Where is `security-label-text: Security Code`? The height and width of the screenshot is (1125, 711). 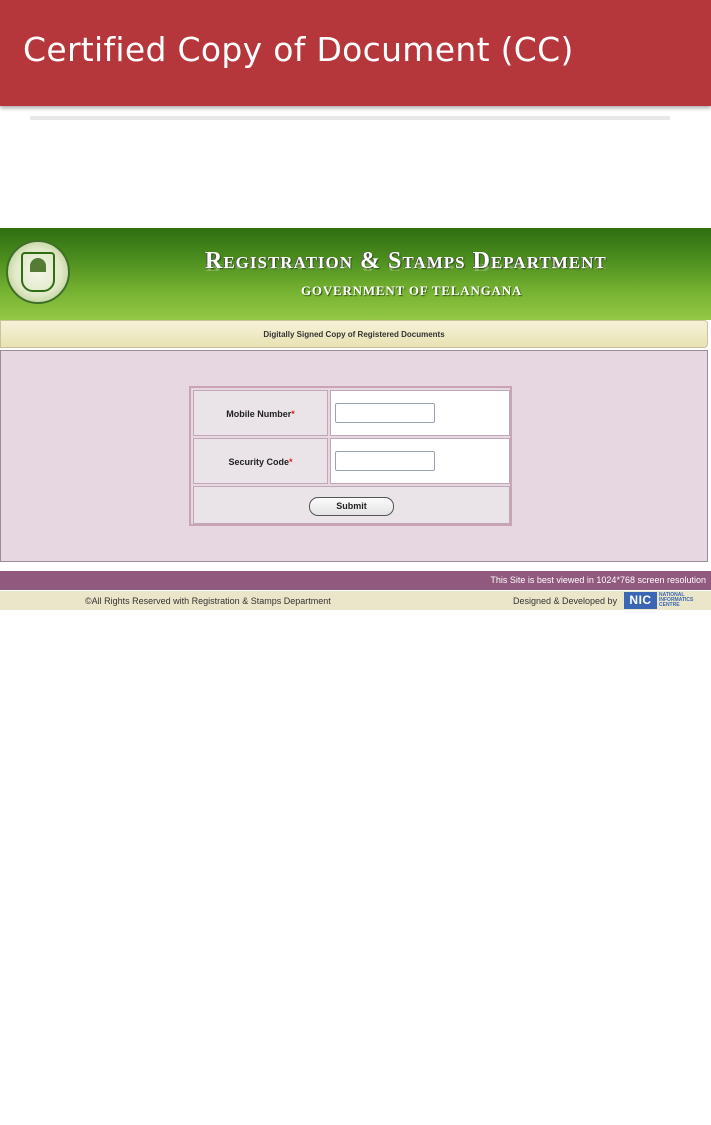 security-label-text: Security Code is located at coordinates (258, 462).